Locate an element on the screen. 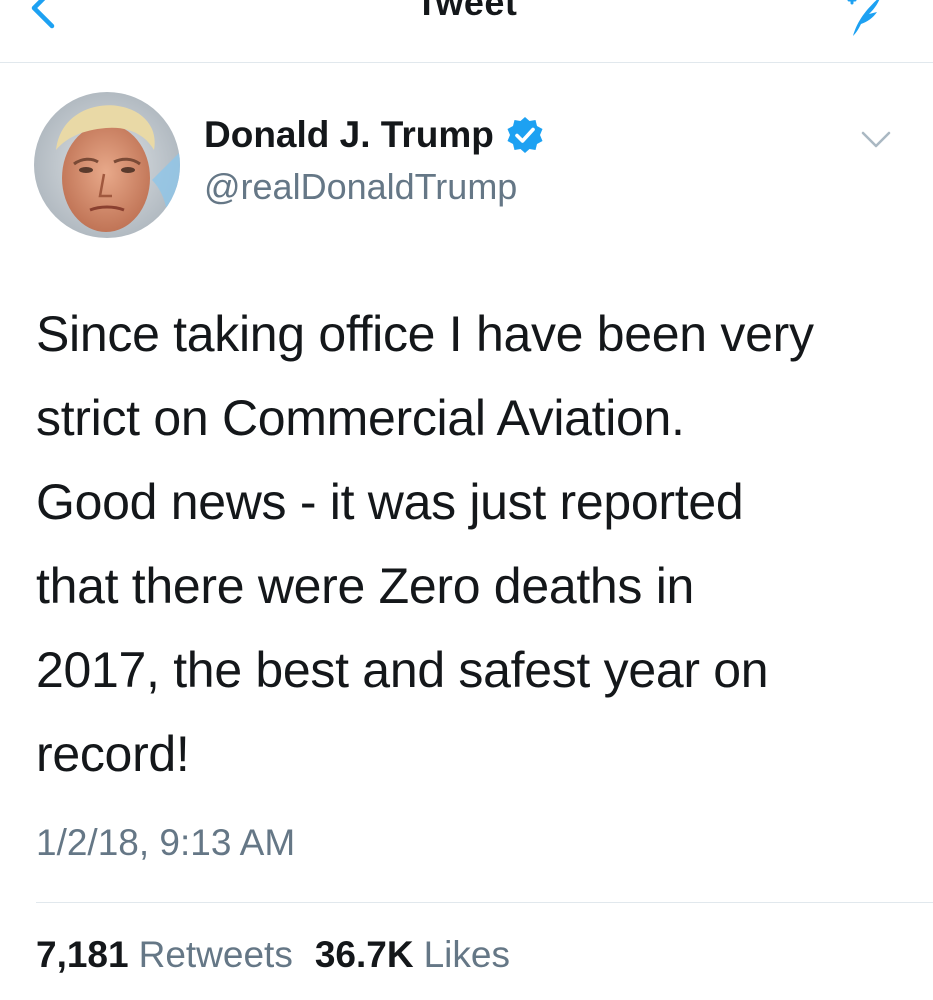 Image resolution: width=933 pixels, height=1000 pixels. likes-count: 36.7K is located at coordinates (364, 954).